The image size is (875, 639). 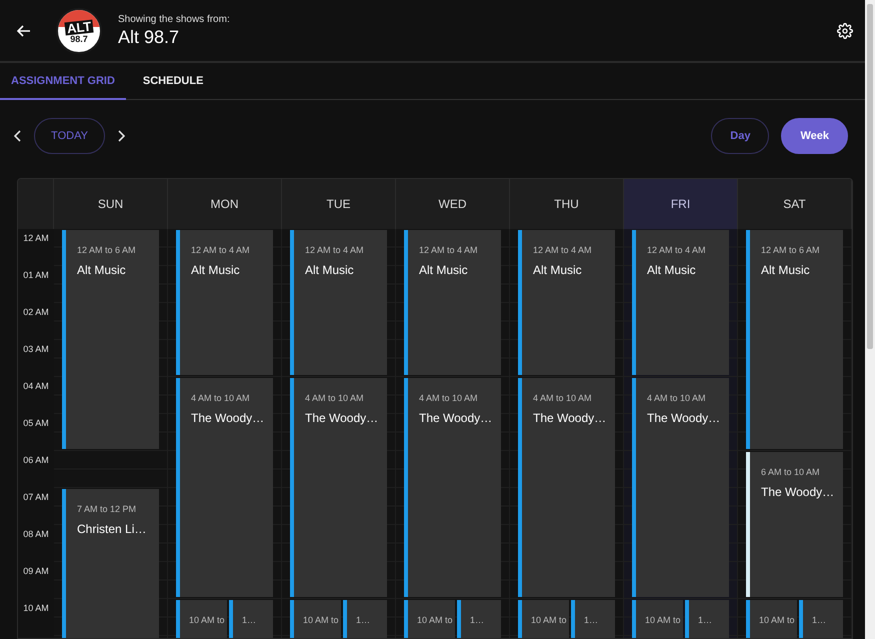 What do you see at coordinates (36, 238) in the screenshot?
I see `hour-label: 12 AM` at bounding box center [36, 238].